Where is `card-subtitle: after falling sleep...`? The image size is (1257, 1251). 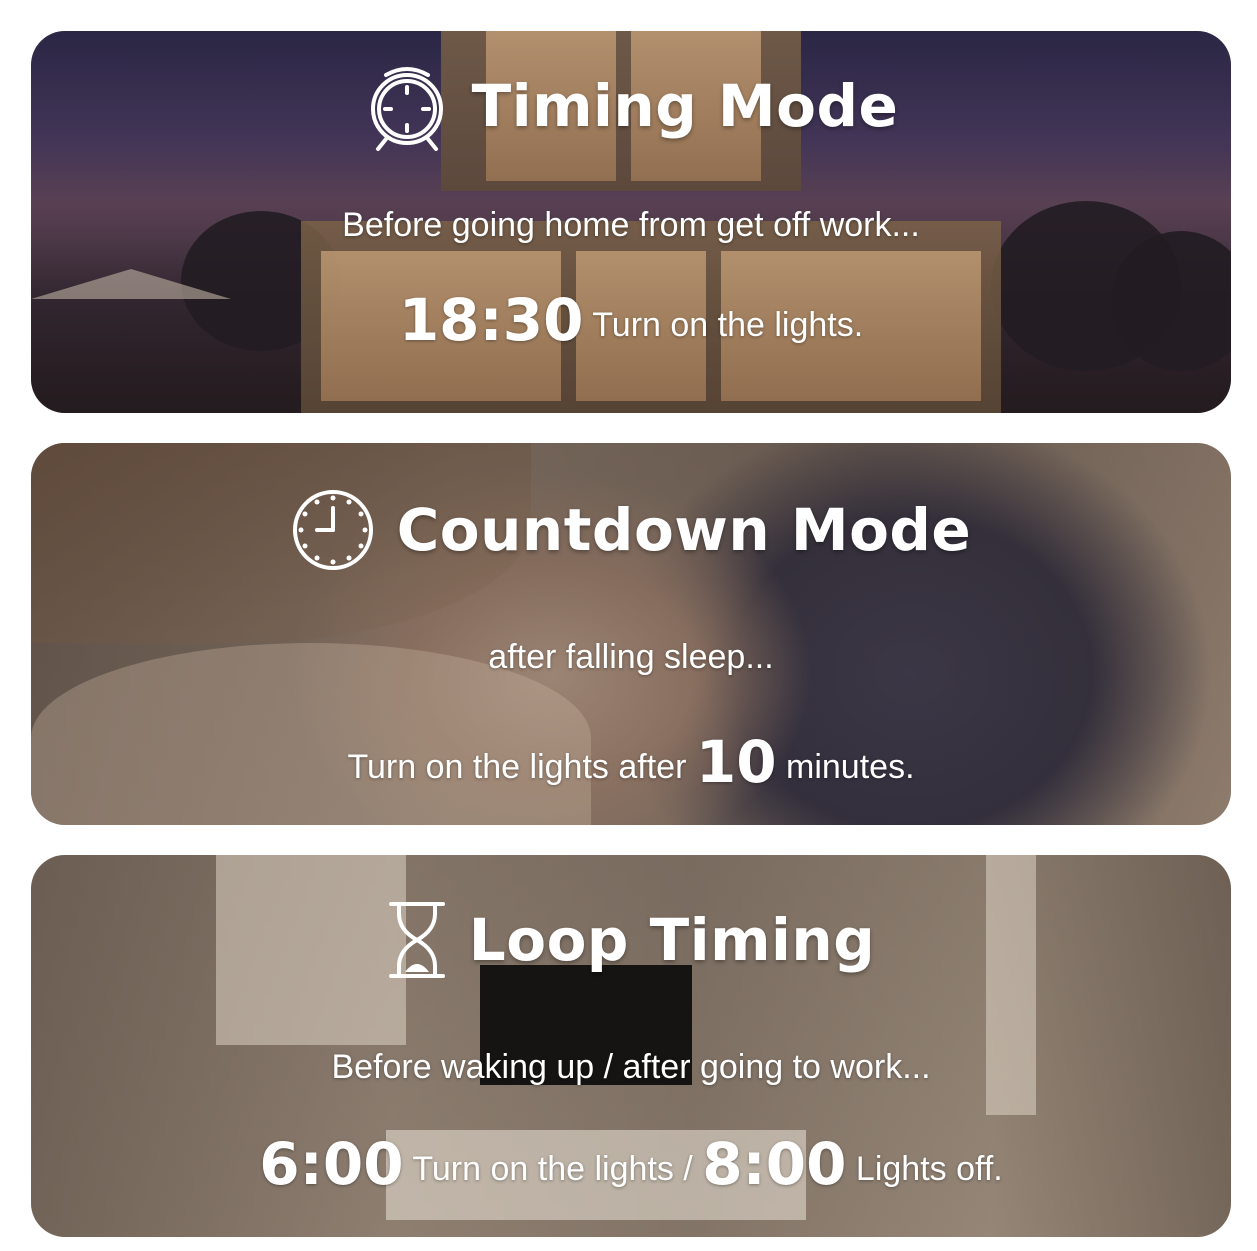 card-subtitle: after falling sleep... is located at coordinates (631, 657).